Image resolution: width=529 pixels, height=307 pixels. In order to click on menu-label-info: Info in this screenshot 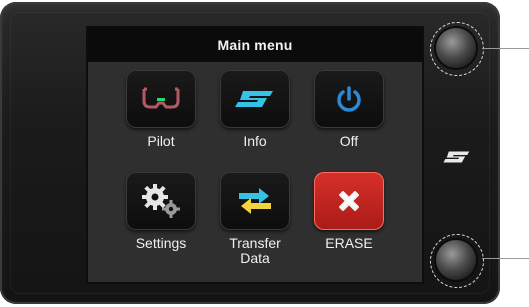, I will do `click(255, 141)`.